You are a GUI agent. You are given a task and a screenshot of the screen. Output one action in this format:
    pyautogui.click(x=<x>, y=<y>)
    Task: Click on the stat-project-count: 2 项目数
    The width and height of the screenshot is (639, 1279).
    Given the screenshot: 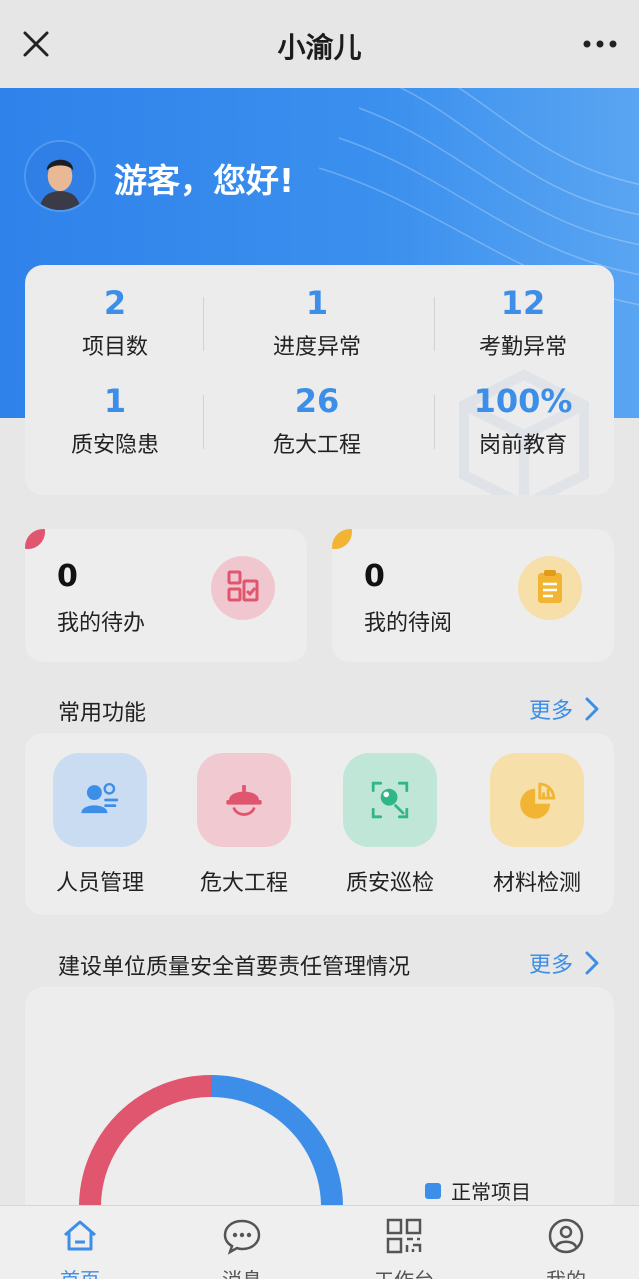 What is the action you would take?
    pyautogui.click(x=115, y=322)
    